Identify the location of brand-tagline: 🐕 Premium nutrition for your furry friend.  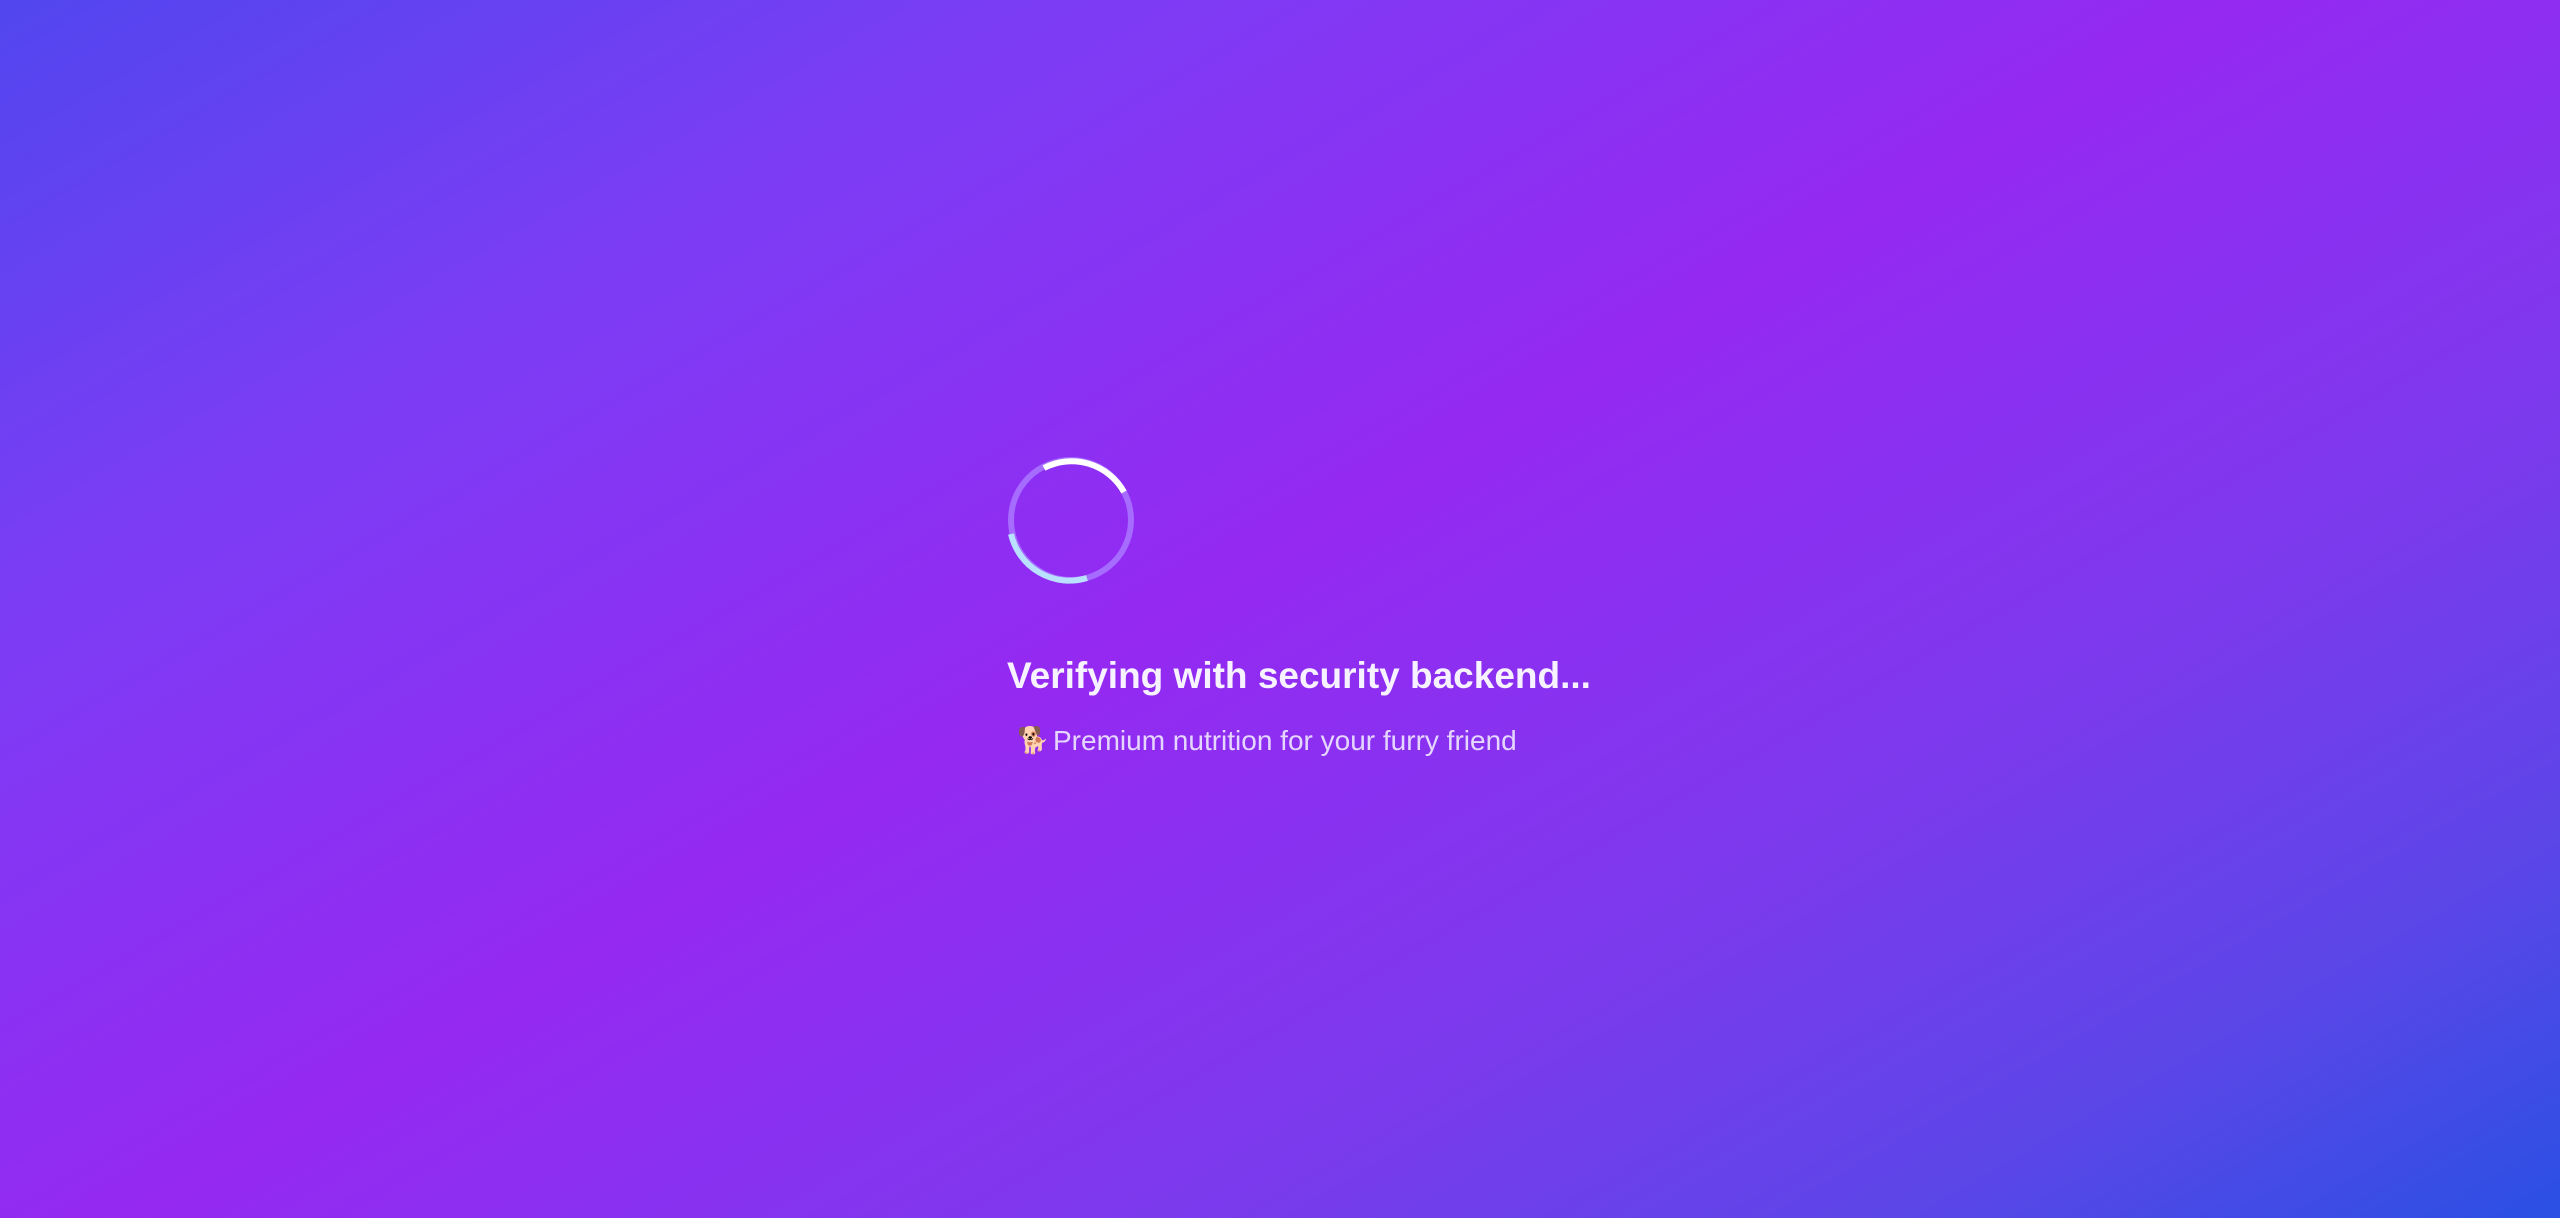
(1267, 741).